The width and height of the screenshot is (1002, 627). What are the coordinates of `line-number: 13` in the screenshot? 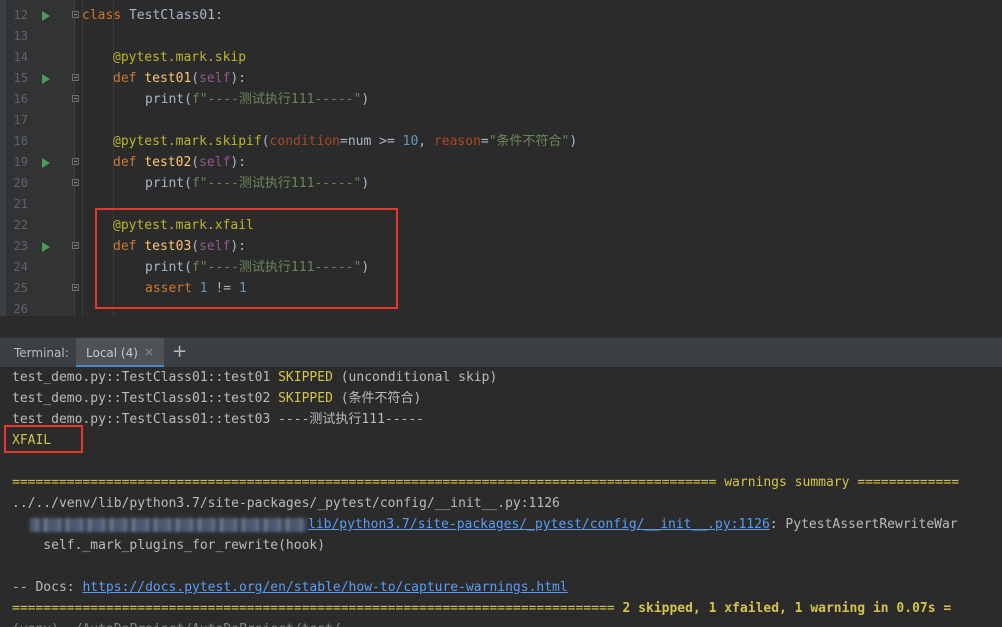 It's located at (20, 36).